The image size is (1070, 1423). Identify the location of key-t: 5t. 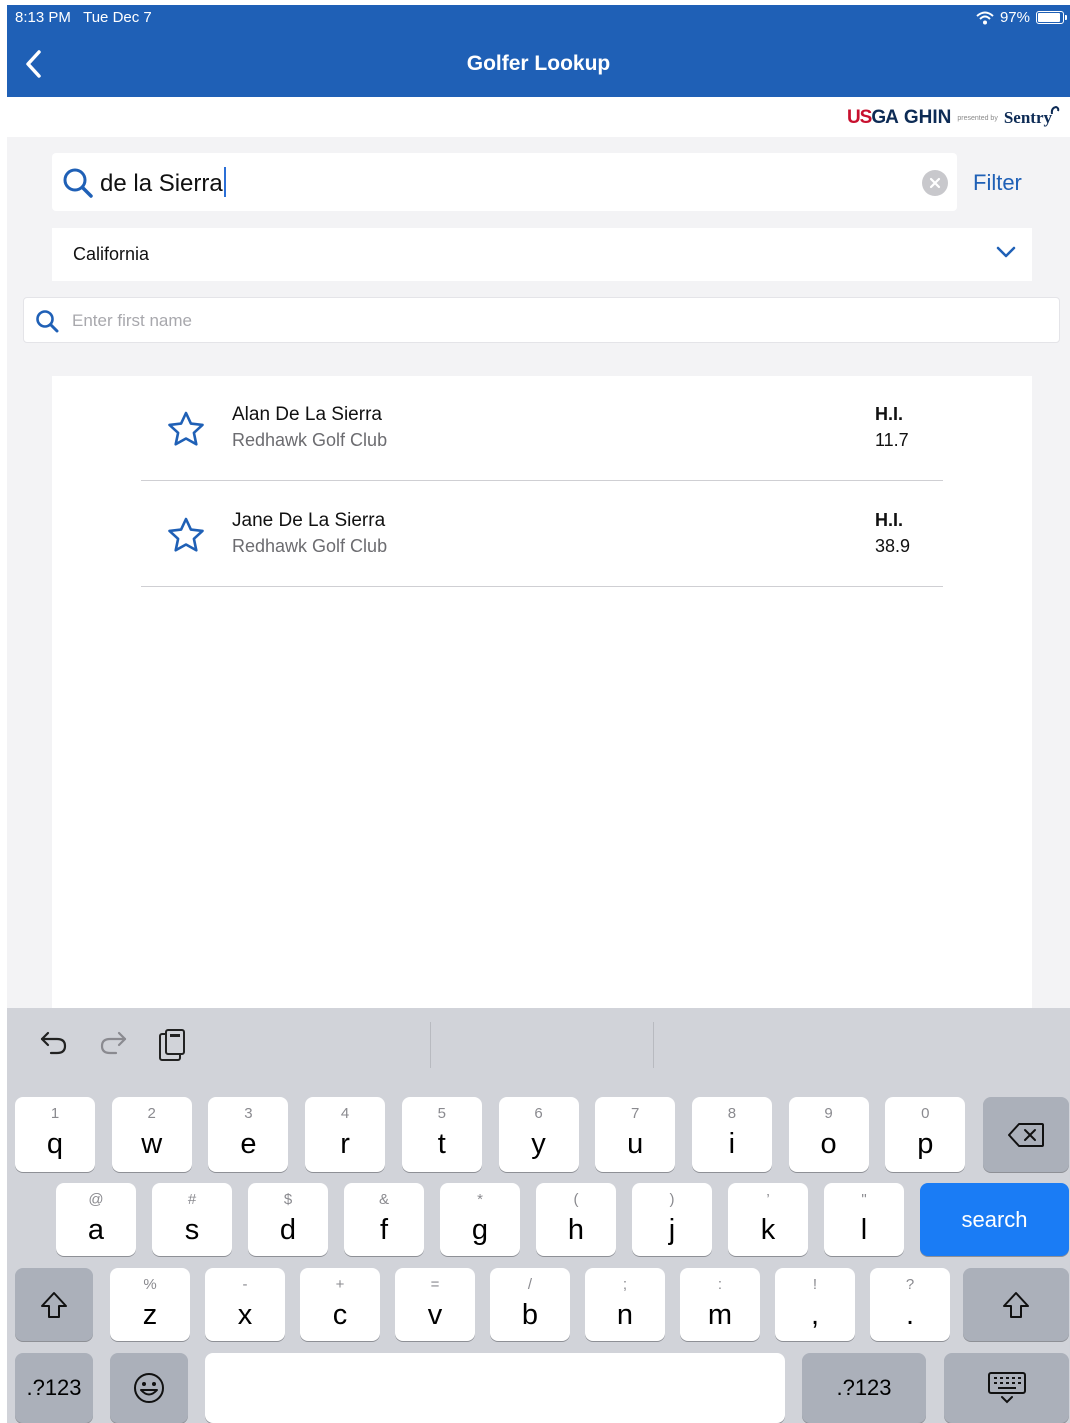
(441, 1134).